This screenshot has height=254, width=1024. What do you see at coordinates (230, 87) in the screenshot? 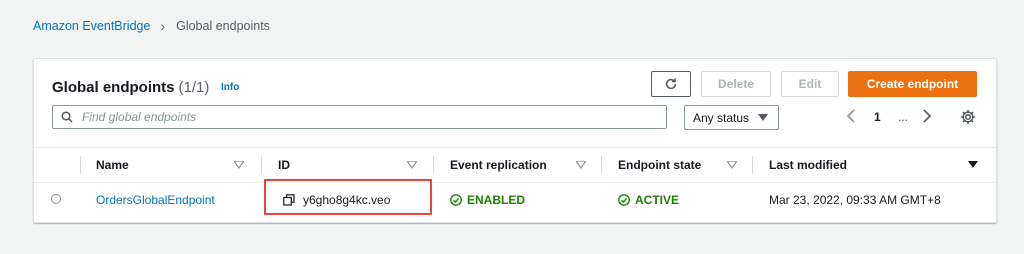
I see `info-link: Info` at bounding box center [230, 87].